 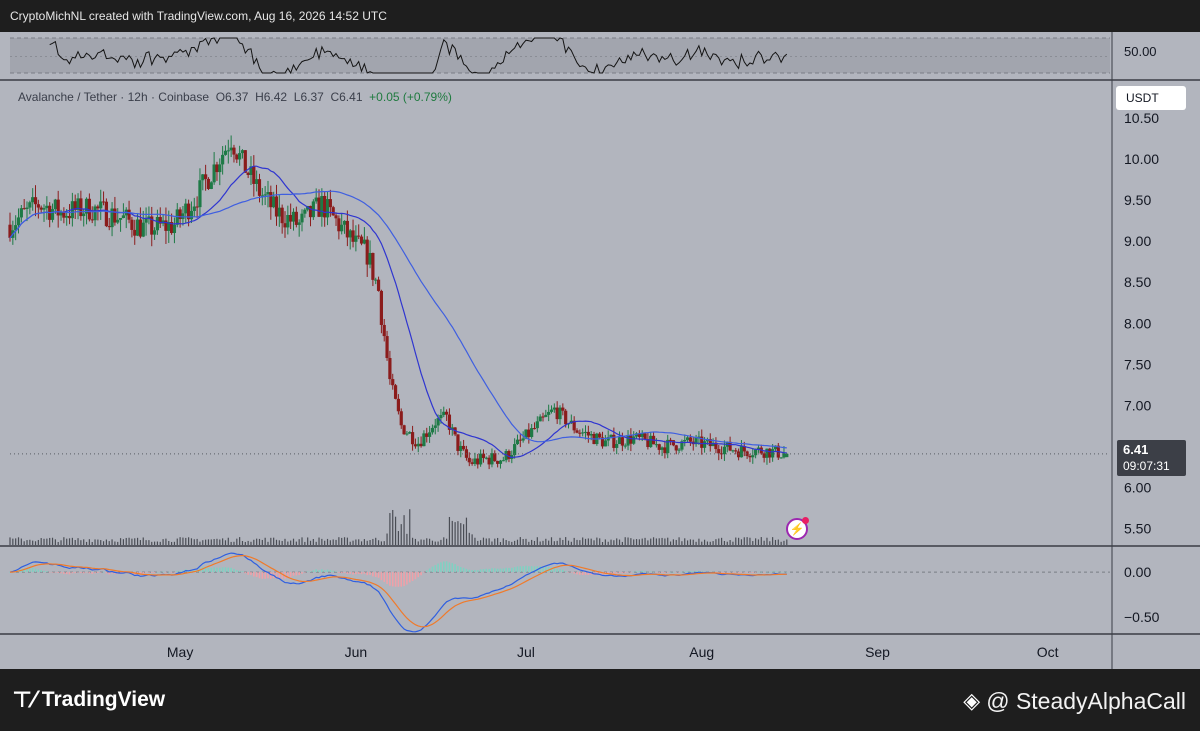 I want to click on price-tick-label: 9.50, so click(x=1137, y=200).